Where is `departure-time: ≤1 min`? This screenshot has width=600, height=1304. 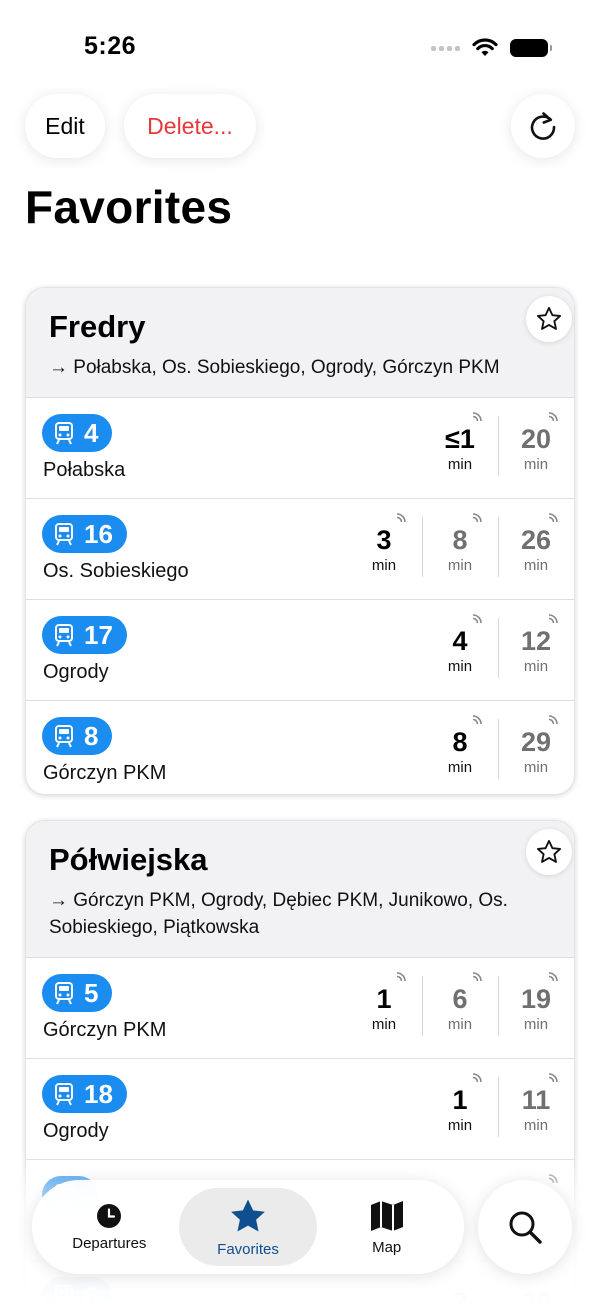 departure-time: ≤1 min is located at coordinates (460, 445).